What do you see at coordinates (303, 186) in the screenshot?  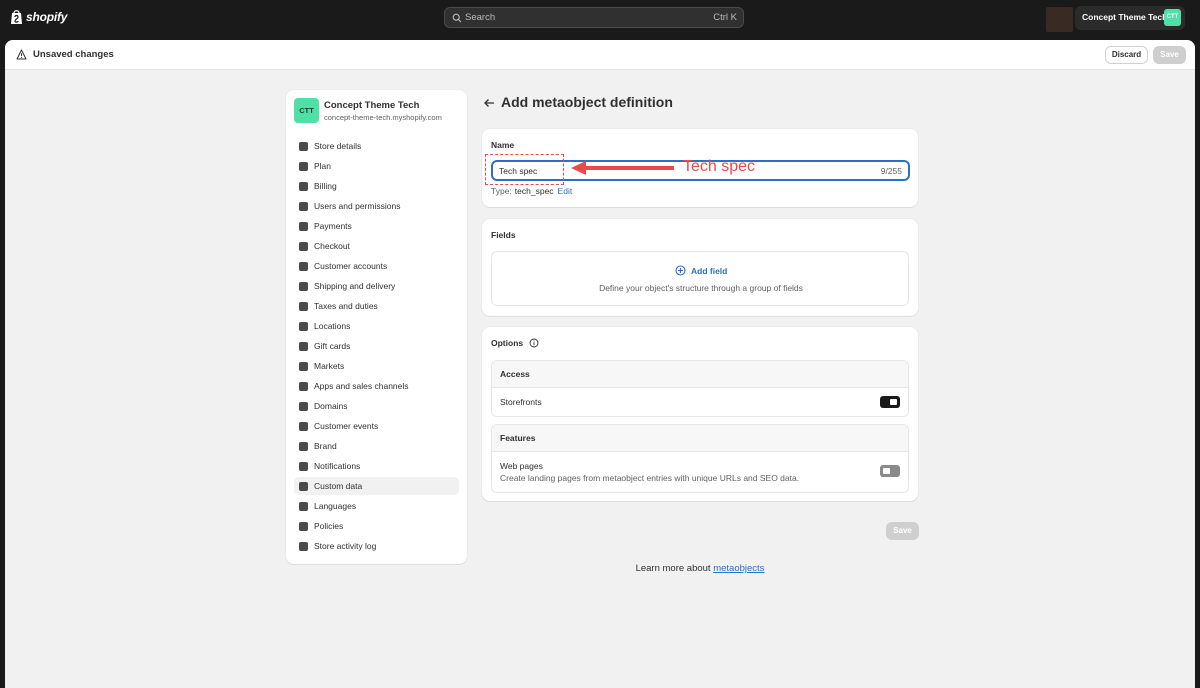 I see `billing-icon` at bounding box center [303, 186].